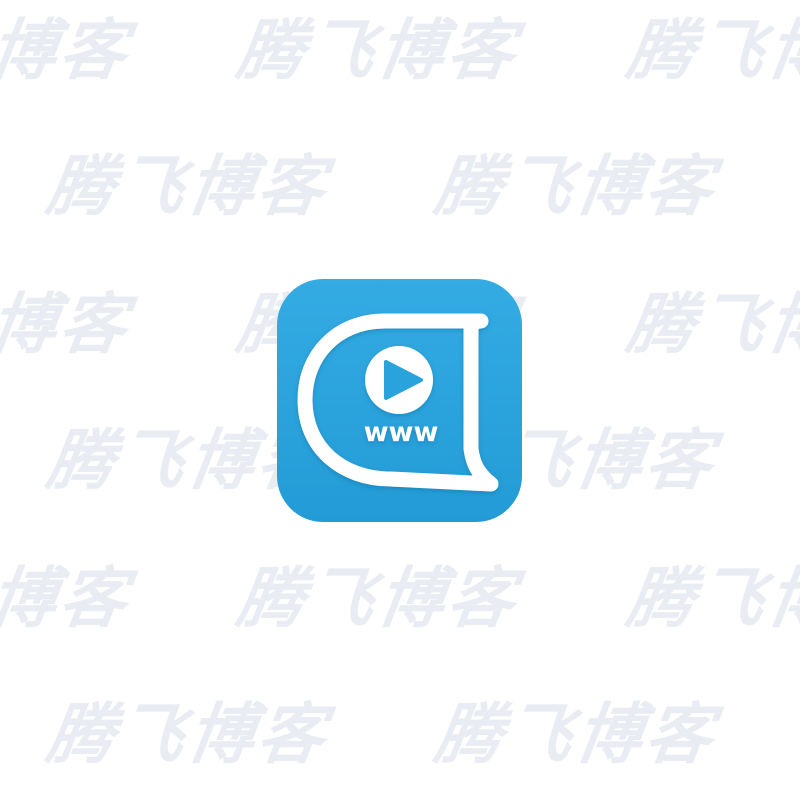  I want to click on app-icon-graphic: www, so click(399, 400).